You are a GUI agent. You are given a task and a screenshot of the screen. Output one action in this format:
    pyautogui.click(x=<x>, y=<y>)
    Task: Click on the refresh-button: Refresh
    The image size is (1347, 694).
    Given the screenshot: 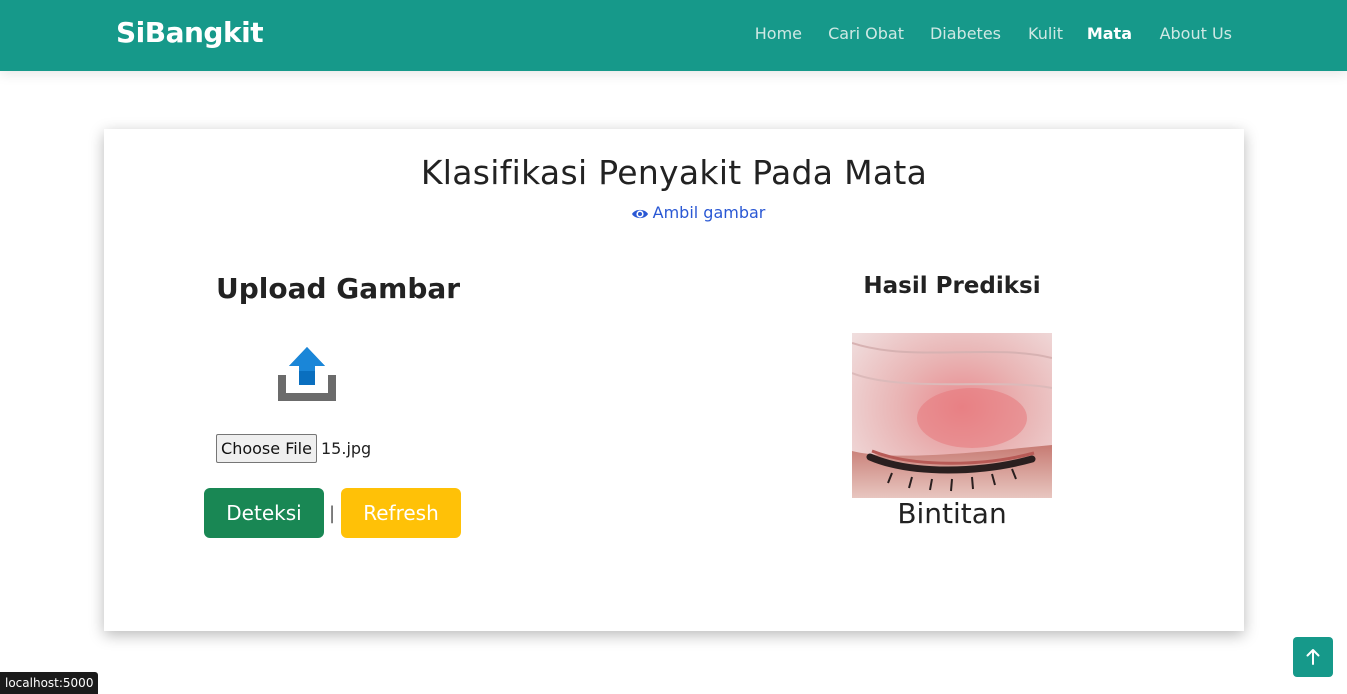 What is the action you would take?
    pyautogui.click(x=401, y=513)
    